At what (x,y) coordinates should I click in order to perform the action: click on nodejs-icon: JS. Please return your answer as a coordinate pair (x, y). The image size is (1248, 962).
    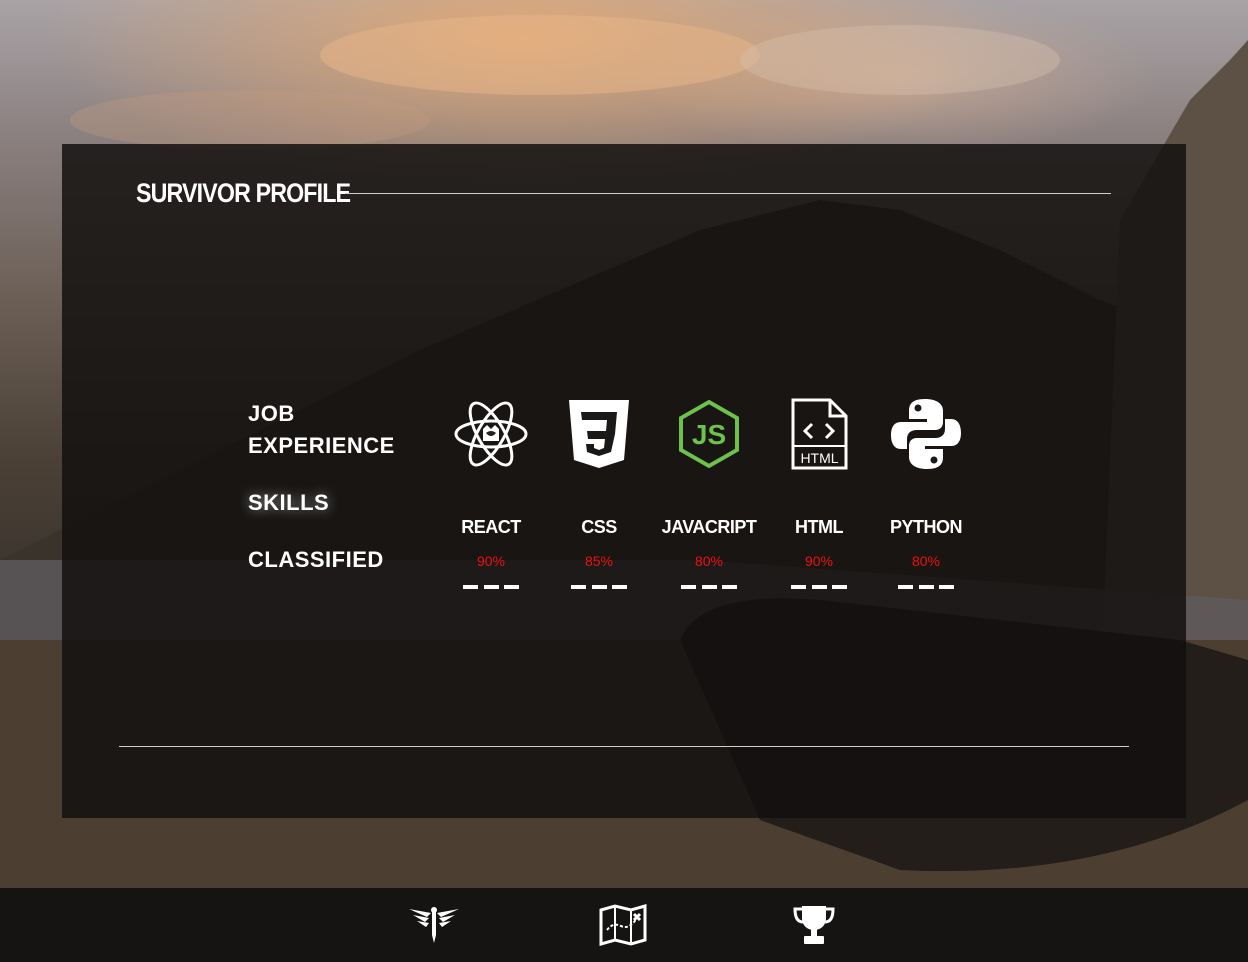
    Looking at the image, I should click on (709, 434).